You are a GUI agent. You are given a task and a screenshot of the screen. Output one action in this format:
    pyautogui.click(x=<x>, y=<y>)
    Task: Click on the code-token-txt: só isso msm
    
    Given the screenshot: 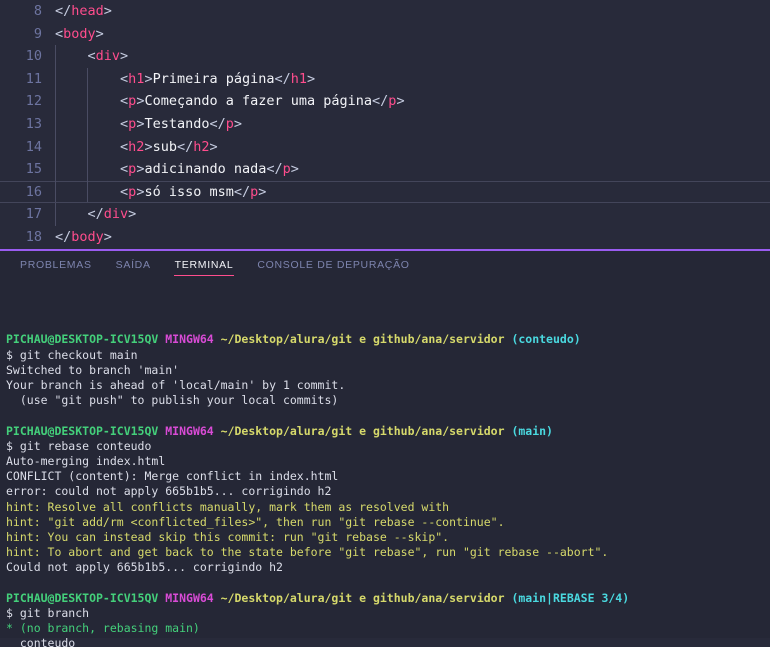 What is the action you would take?
    pyautogui.click(x=189, y=191)
    